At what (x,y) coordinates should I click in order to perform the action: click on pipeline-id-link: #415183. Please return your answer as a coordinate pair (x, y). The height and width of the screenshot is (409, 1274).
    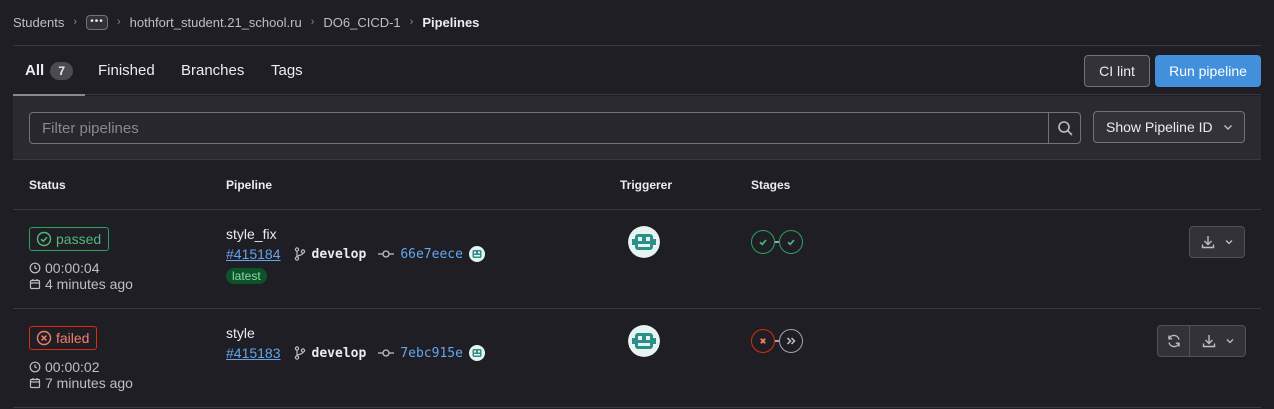
    Looking at the image, I should click on (253, 353).